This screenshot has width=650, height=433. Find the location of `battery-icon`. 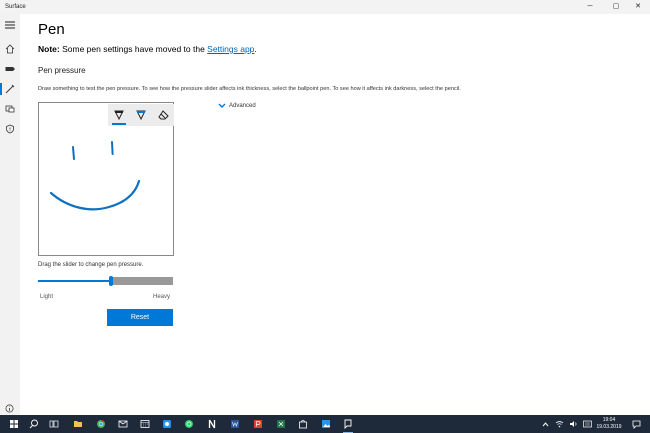

battery-icon is located at coordinates (10, 69).